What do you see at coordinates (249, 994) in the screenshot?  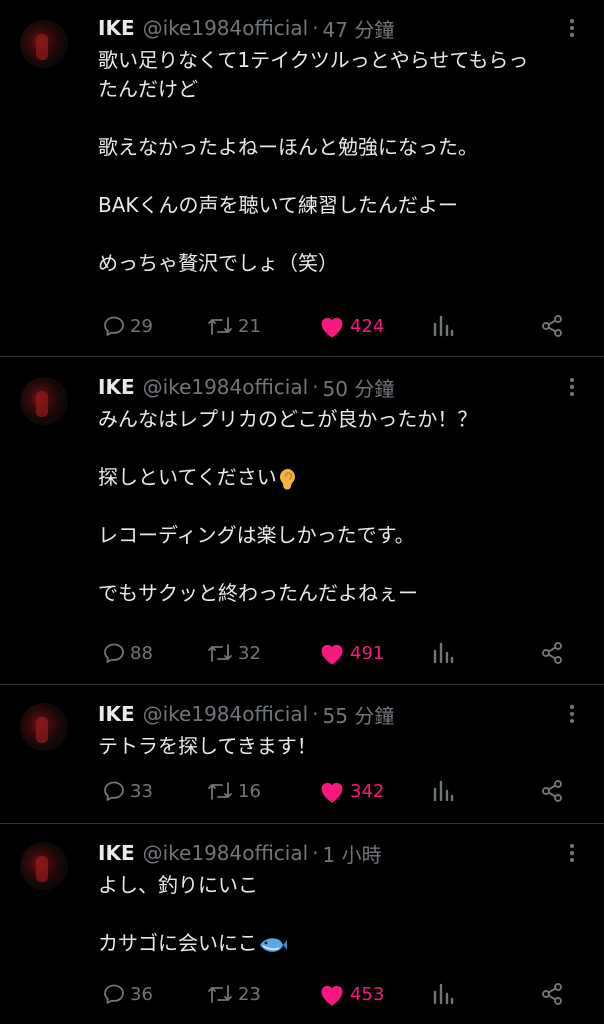 I see `retweet-count: 23` at bounding box center [249, 994].